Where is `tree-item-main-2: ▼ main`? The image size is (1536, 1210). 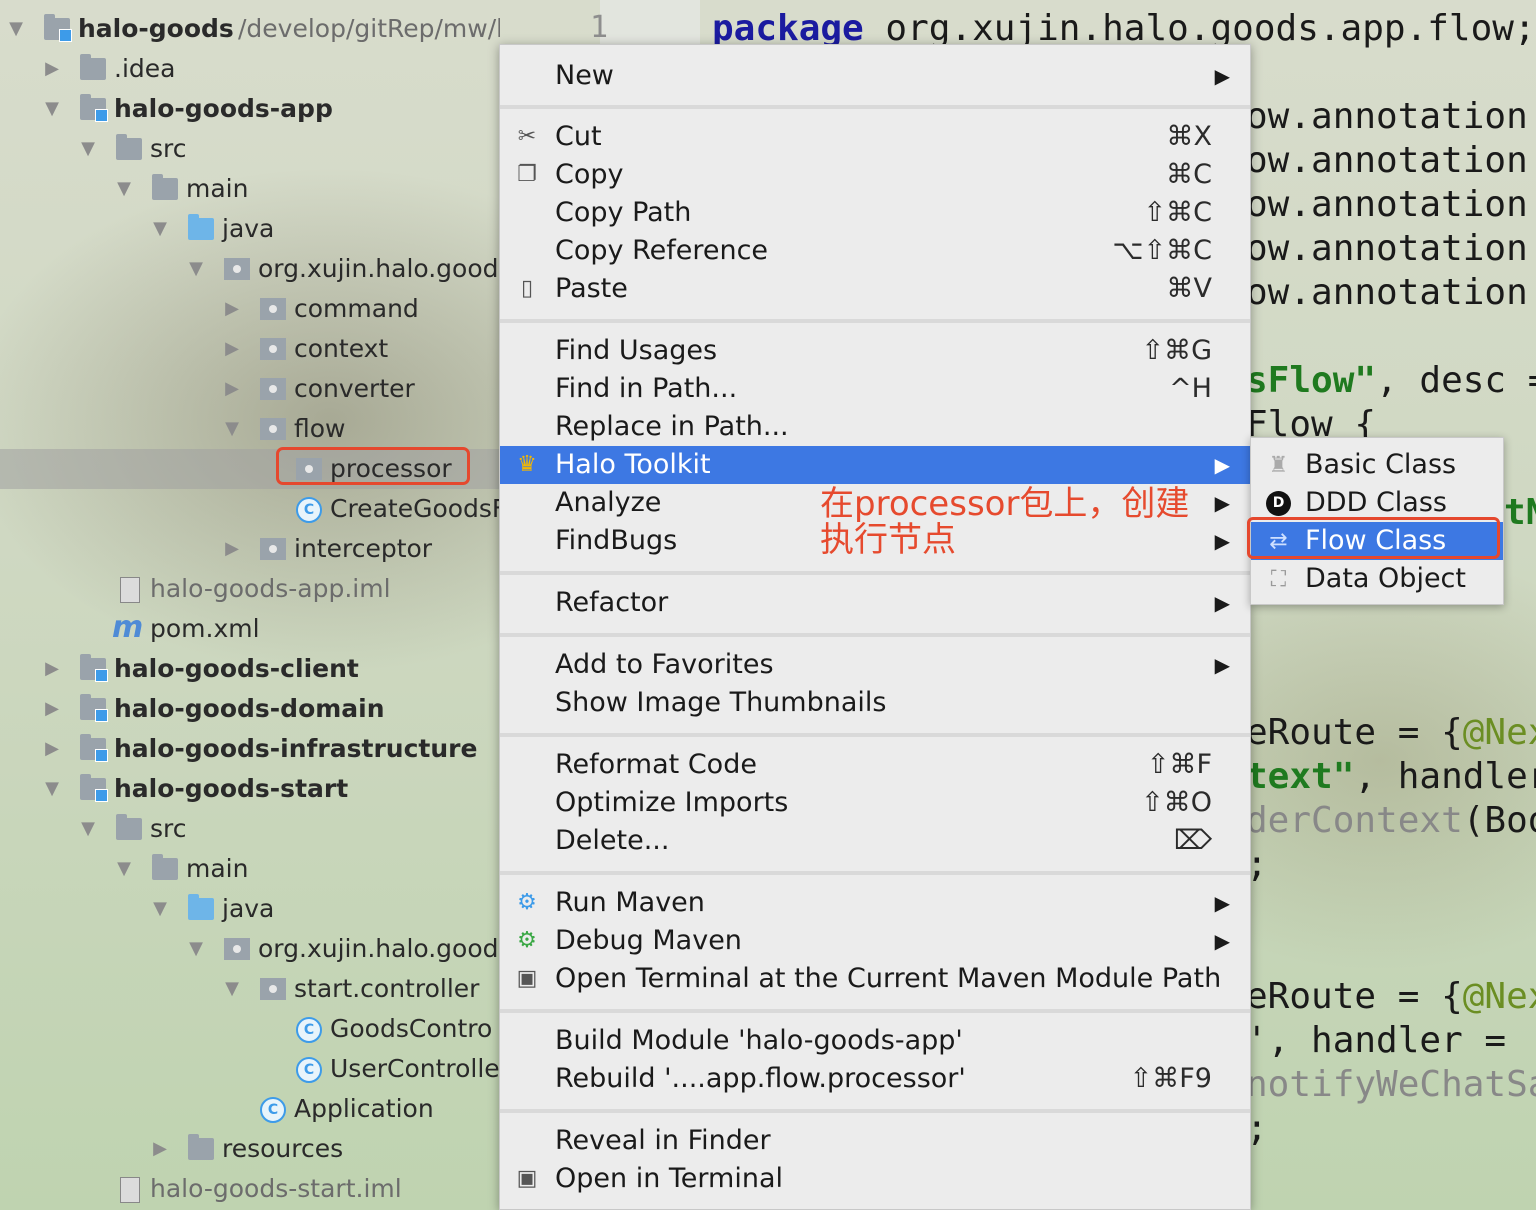
tree-item-main-2: ▼ main is located at coordinates (250, 869).